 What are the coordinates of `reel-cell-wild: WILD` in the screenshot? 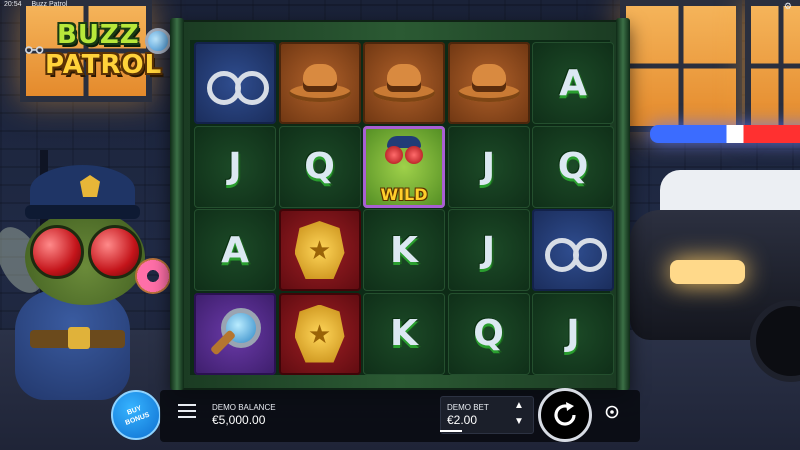 It's located at (404, 166).